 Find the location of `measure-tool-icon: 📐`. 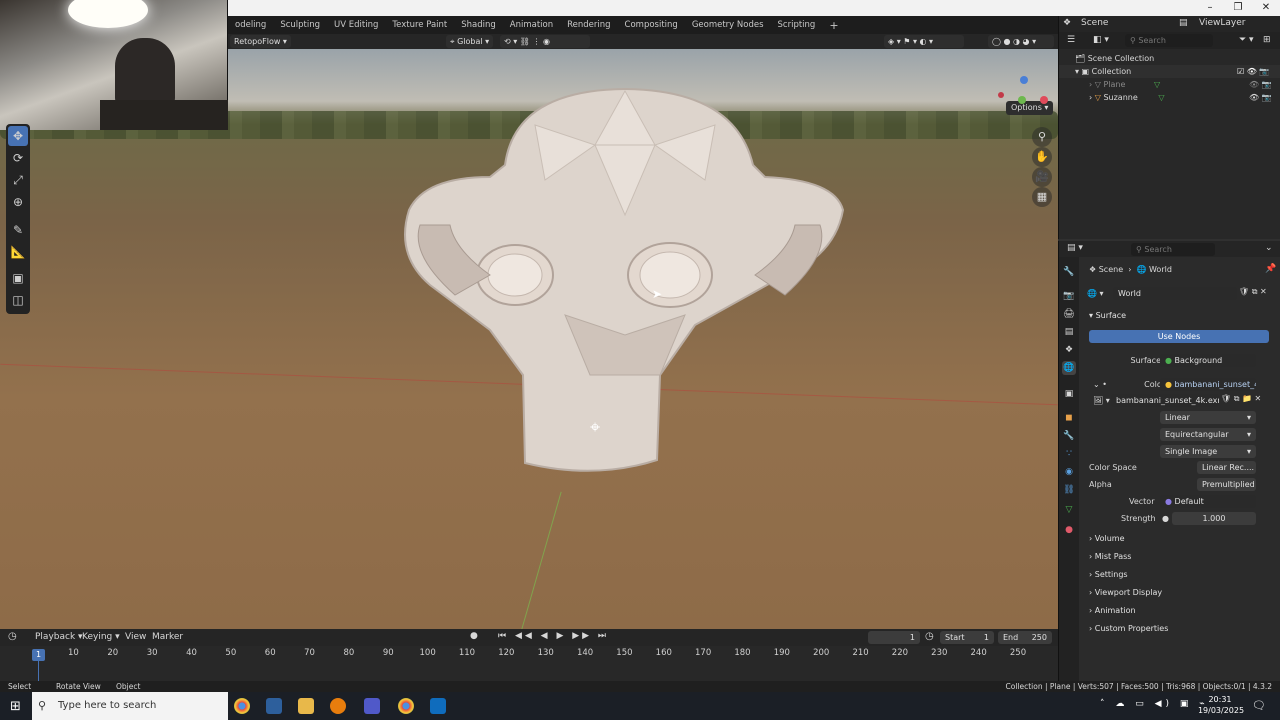

measure-tool-icon: 📐 is located at coordinates (18, 252).